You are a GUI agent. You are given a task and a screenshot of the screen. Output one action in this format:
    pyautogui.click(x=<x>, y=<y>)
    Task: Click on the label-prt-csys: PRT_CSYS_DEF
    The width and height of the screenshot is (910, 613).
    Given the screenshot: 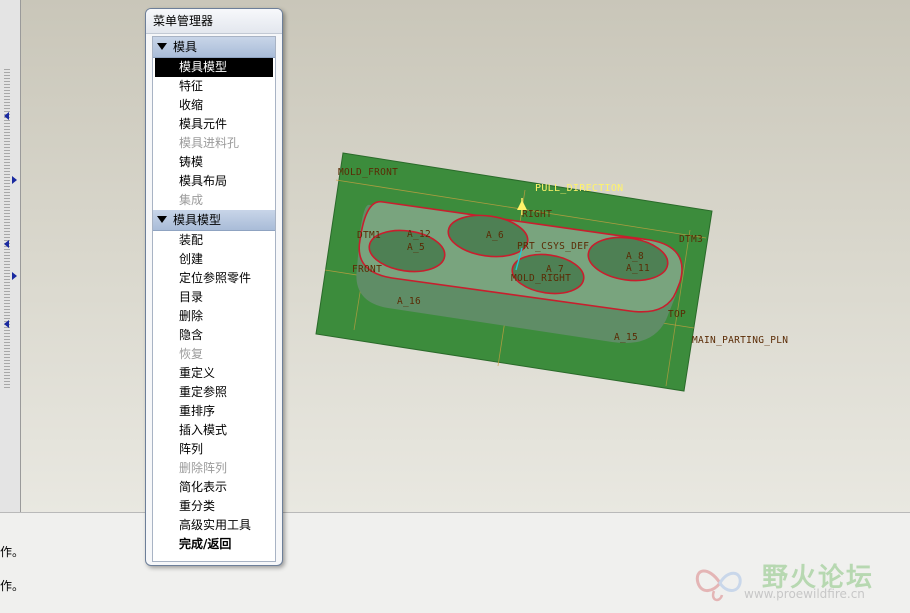 What is the action you would take?
    pyautogui.click(x=553, y=246)
    